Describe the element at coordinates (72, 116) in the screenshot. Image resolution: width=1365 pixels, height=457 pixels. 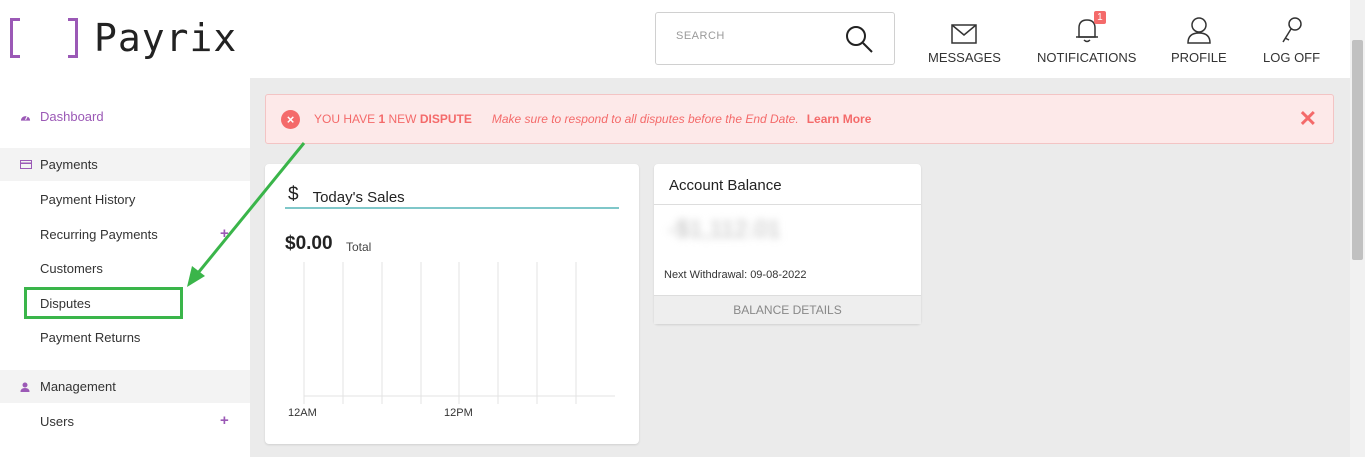
I see `sidebar-item-dashboard-label: Dashboard` at that location.